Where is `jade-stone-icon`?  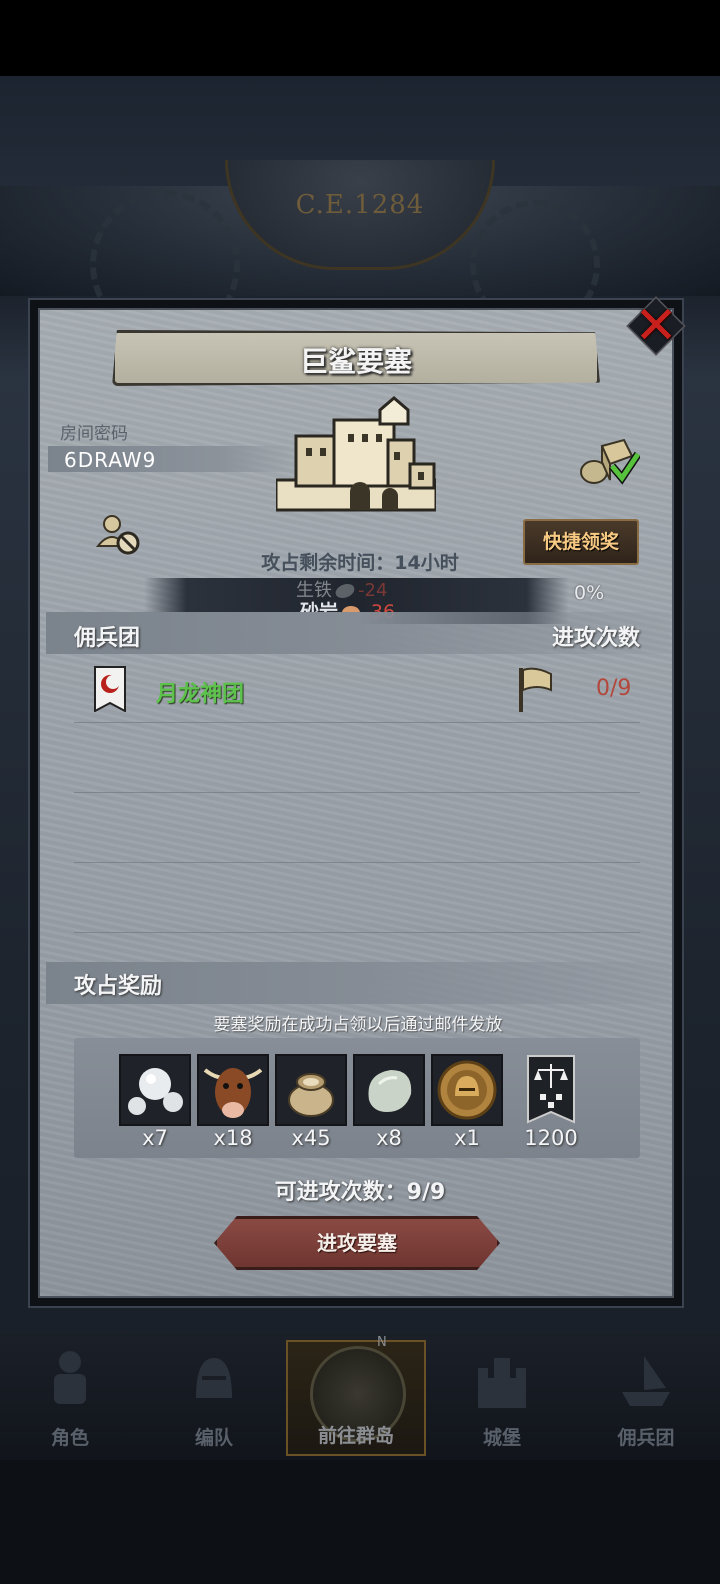 jade-stone-icon is located at coordinates (390, 1091).